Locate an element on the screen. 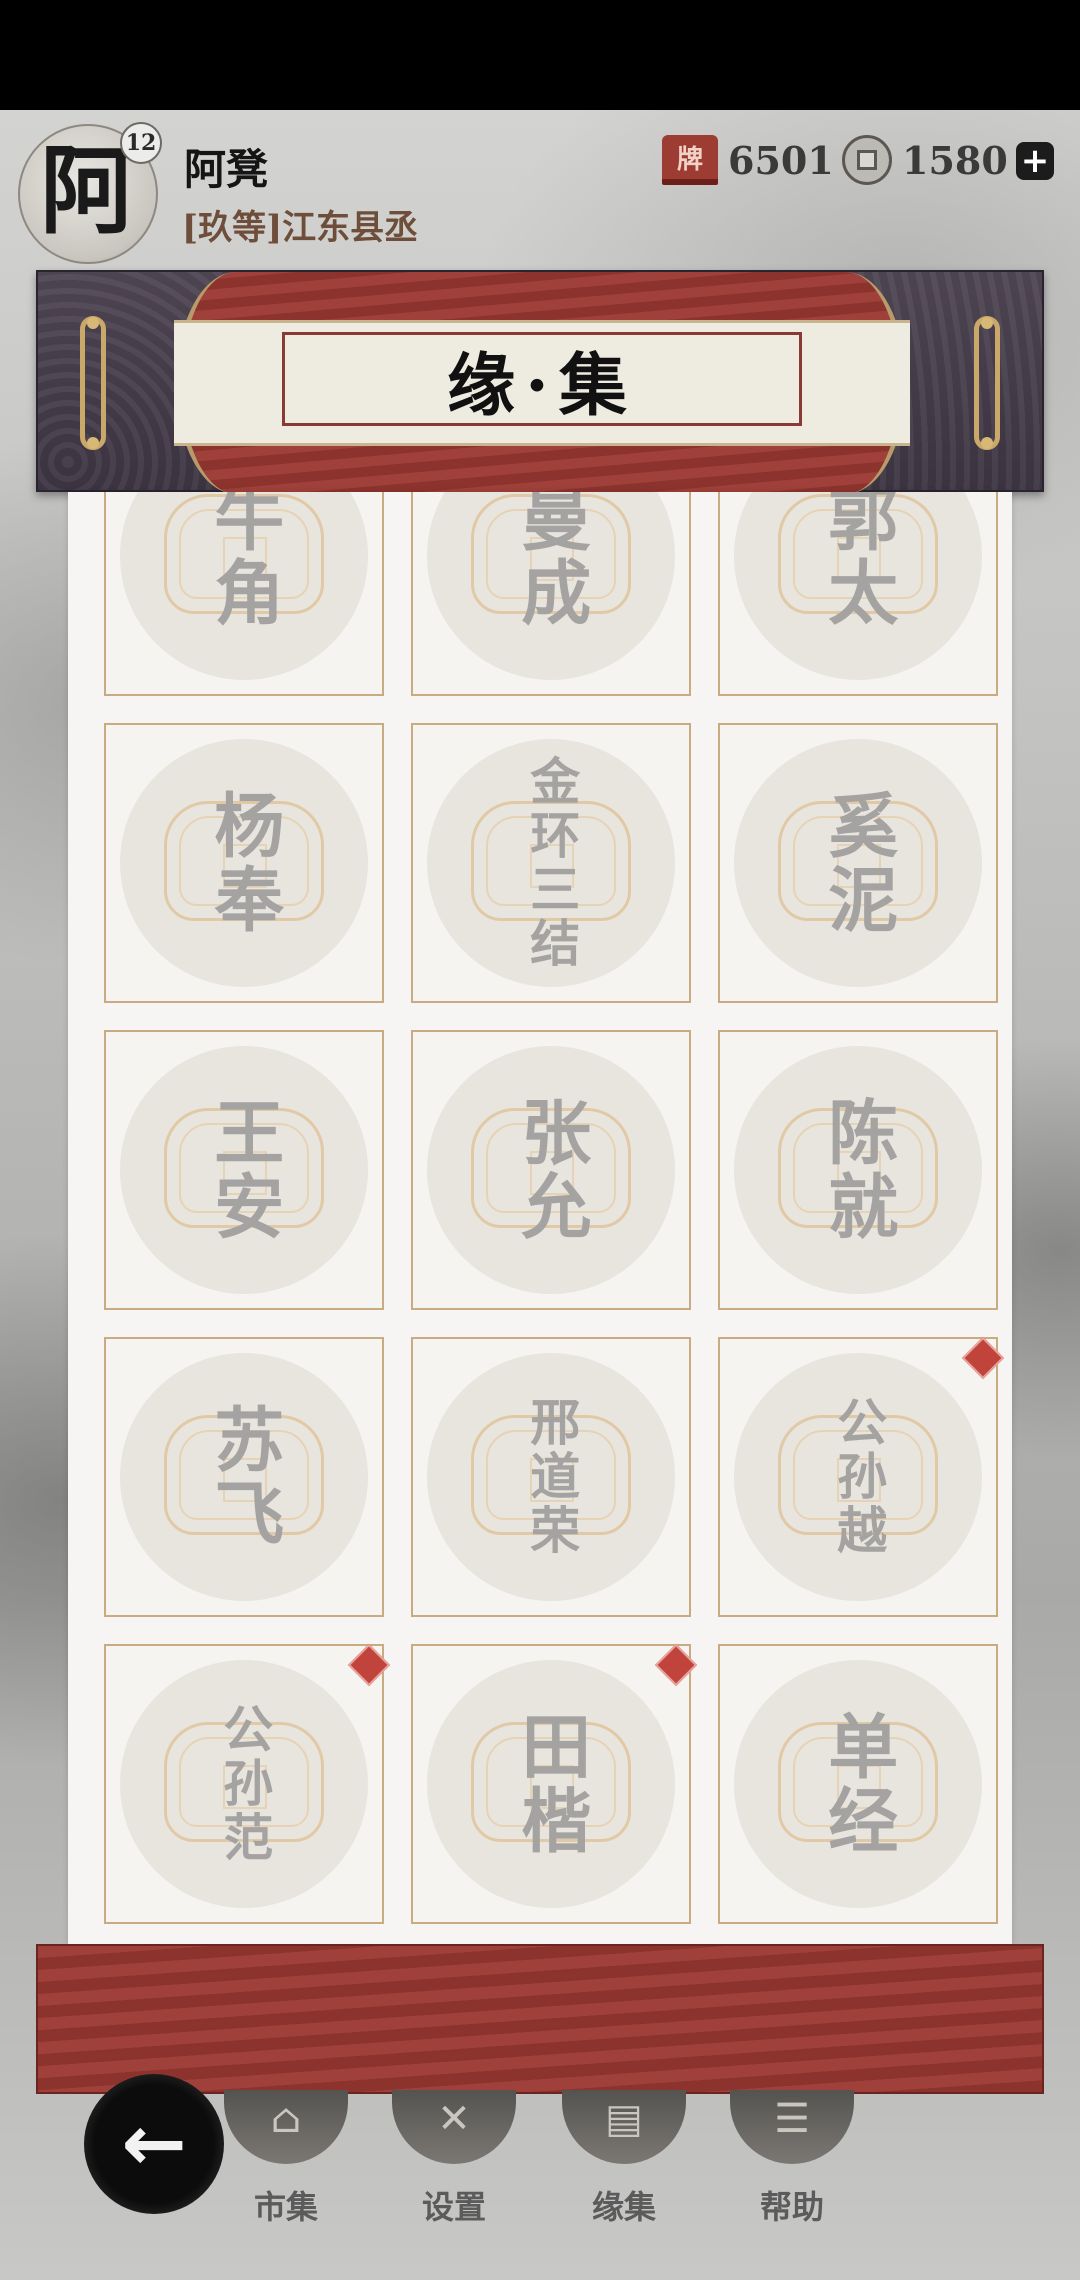 This screenshot has width=1080, height=2280. back-arrow-icon: ← is located at coordinates (154, 2144).